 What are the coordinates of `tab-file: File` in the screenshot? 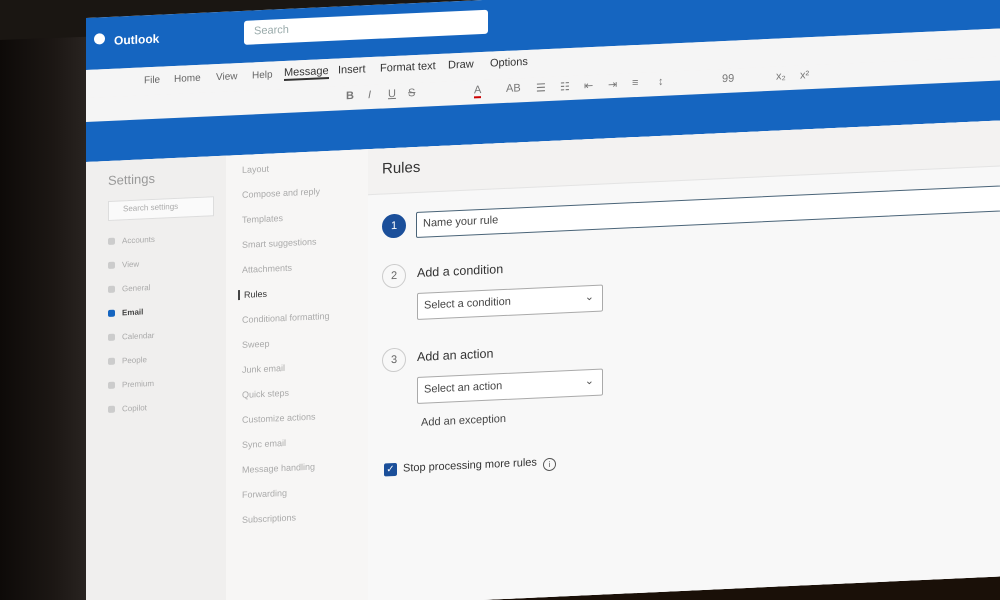 It's located at (152, 81).